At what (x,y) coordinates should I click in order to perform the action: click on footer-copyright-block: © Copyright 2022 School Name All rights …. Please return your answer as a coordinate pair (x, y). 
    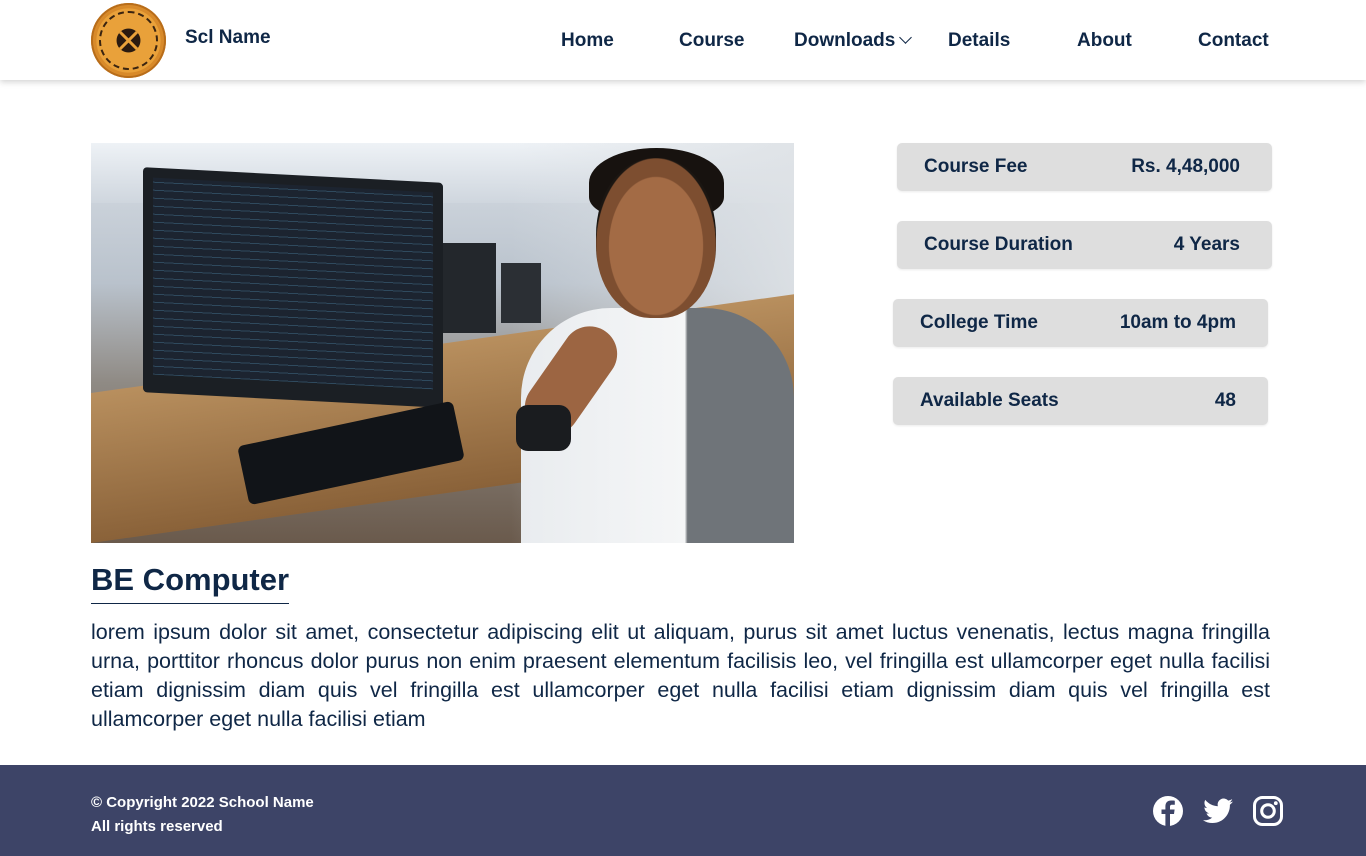
    Looking at the image, I should click on (202, 815).